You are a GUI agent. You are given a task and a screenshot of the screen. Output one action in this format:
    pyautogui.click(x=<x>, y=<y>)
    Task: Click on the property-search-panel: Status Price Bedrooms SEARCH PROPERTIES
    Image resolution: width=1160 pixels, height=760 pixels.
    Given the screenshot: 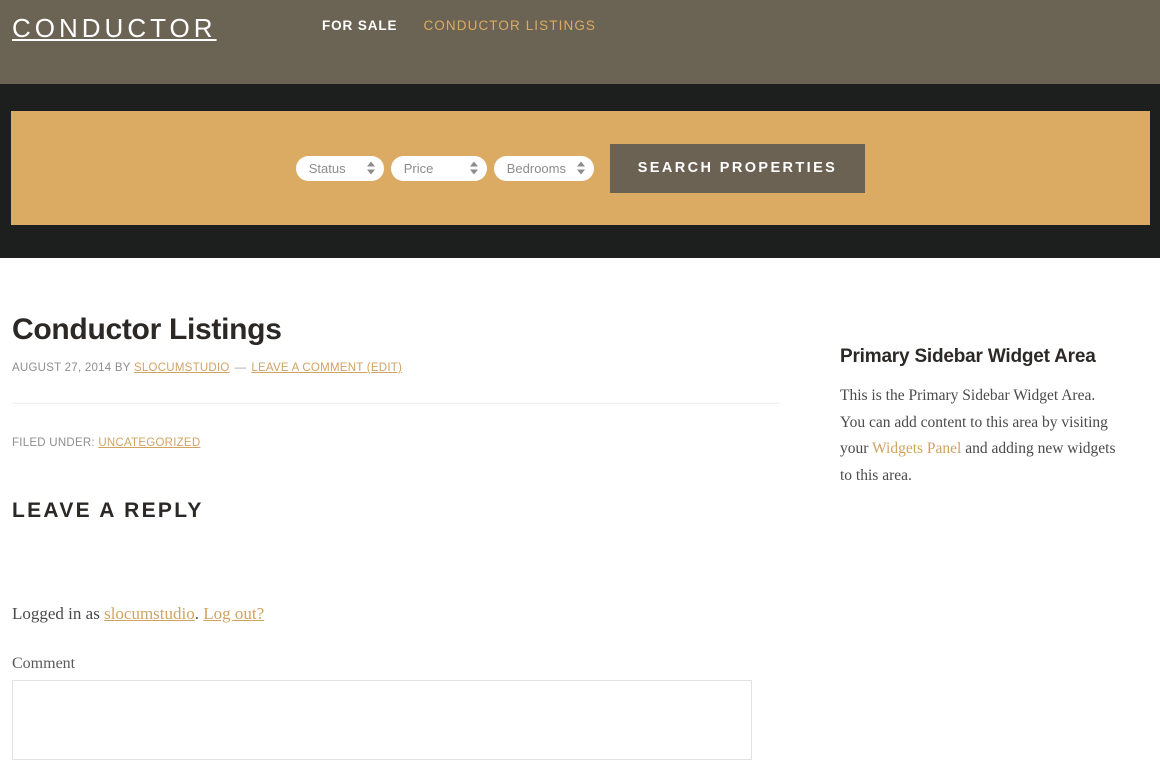 What is the action you would take?
    pyautogui.click(x=580, y=168)
    